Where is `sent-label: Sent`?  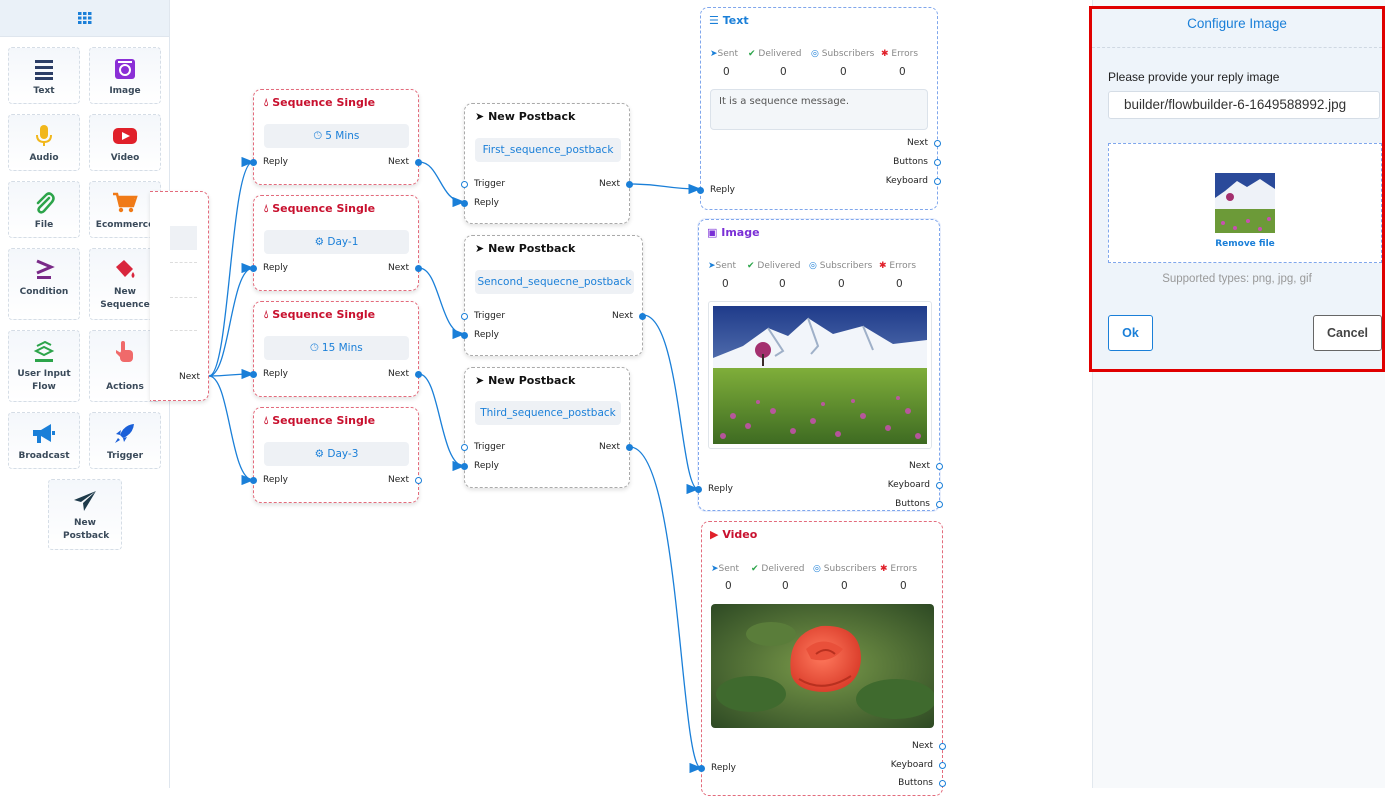 sent-label: Sent is located at coordinates (726, 266).